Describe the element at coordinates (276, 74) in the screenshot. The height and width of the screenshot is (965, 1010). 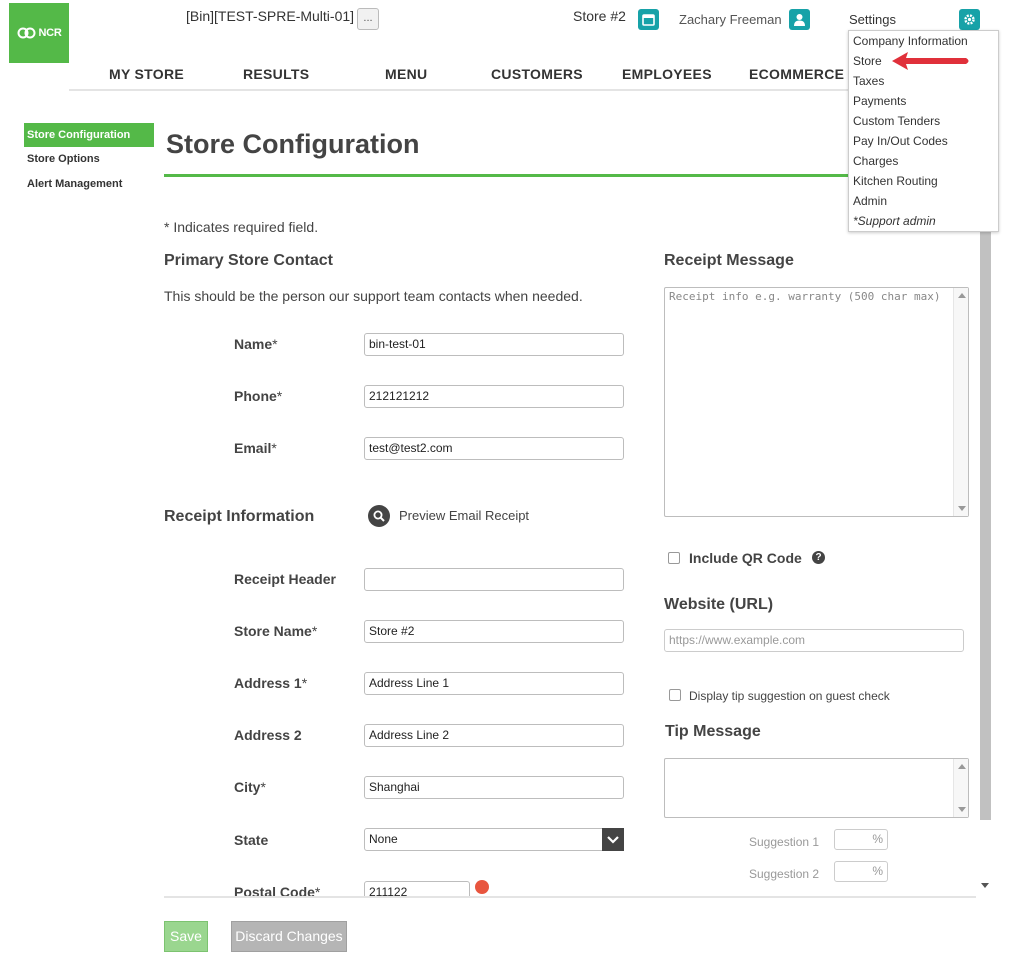
I see `nav-results: RESULTS` at that location.